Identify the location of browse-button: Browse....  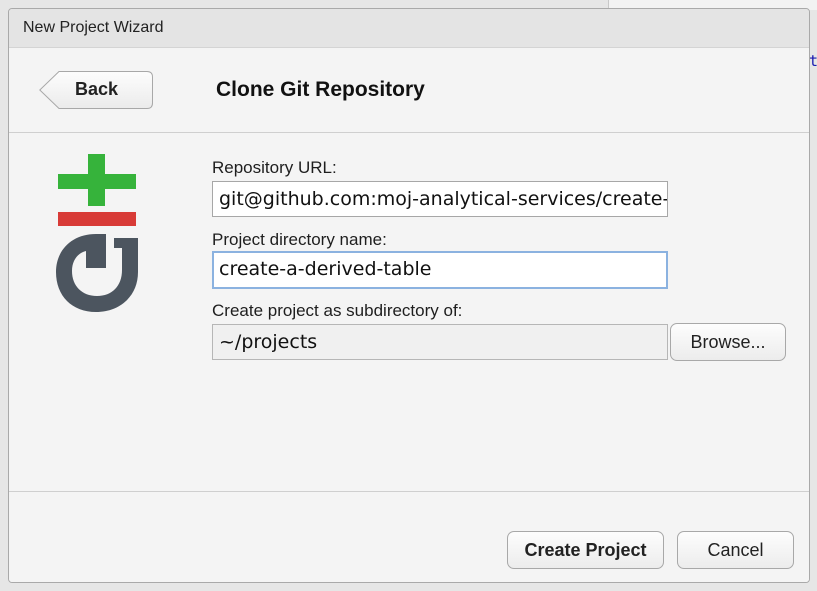
(728, 342).